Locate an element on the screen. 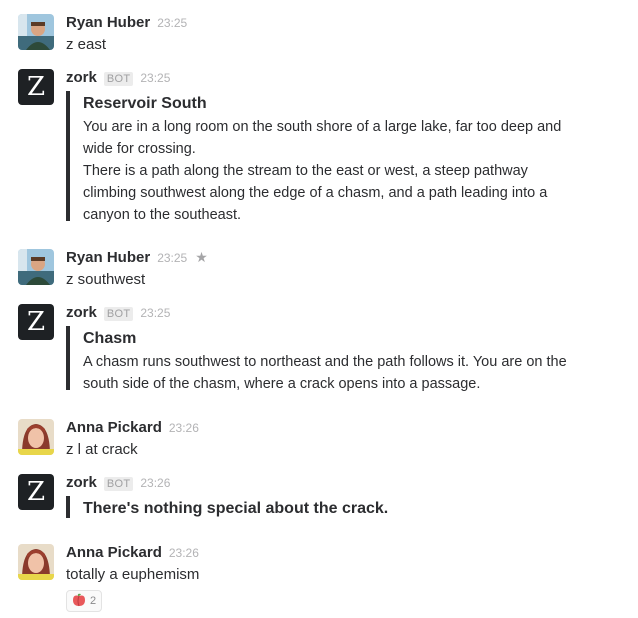 This screenshot has height=618, width=638. reaction-button: 2 is located at coordinates (84, 601).